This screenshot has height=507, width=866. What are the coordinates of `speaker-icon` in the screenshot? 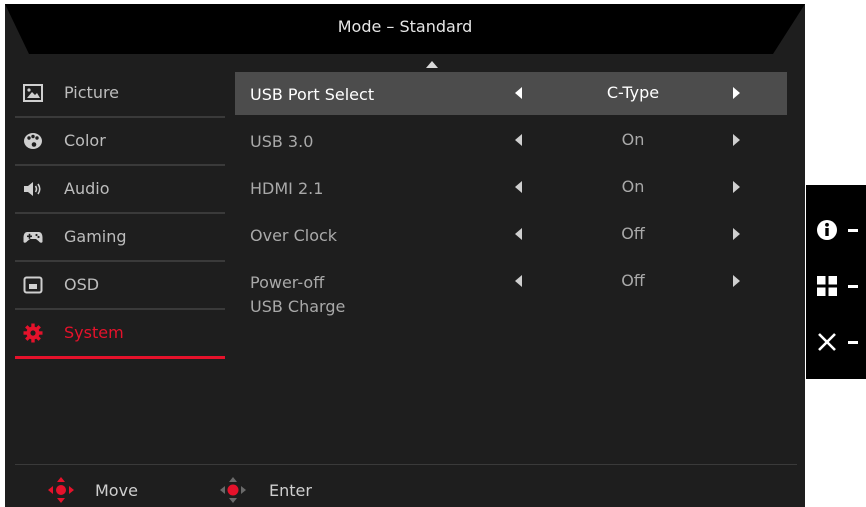 It's located at (32, 189).